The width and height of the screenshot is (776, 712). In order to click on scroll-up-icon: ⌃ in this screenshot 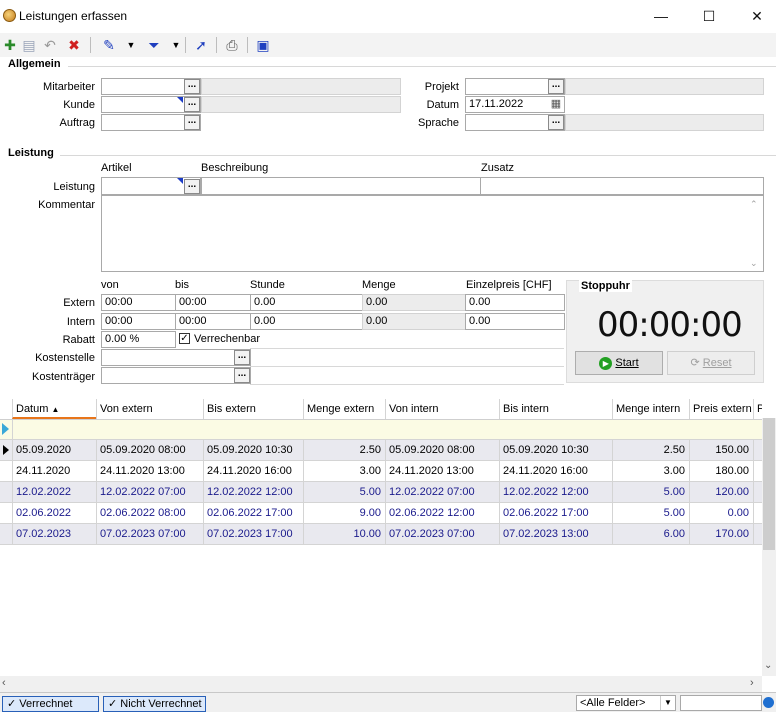, I will do `click(754, 204)`.